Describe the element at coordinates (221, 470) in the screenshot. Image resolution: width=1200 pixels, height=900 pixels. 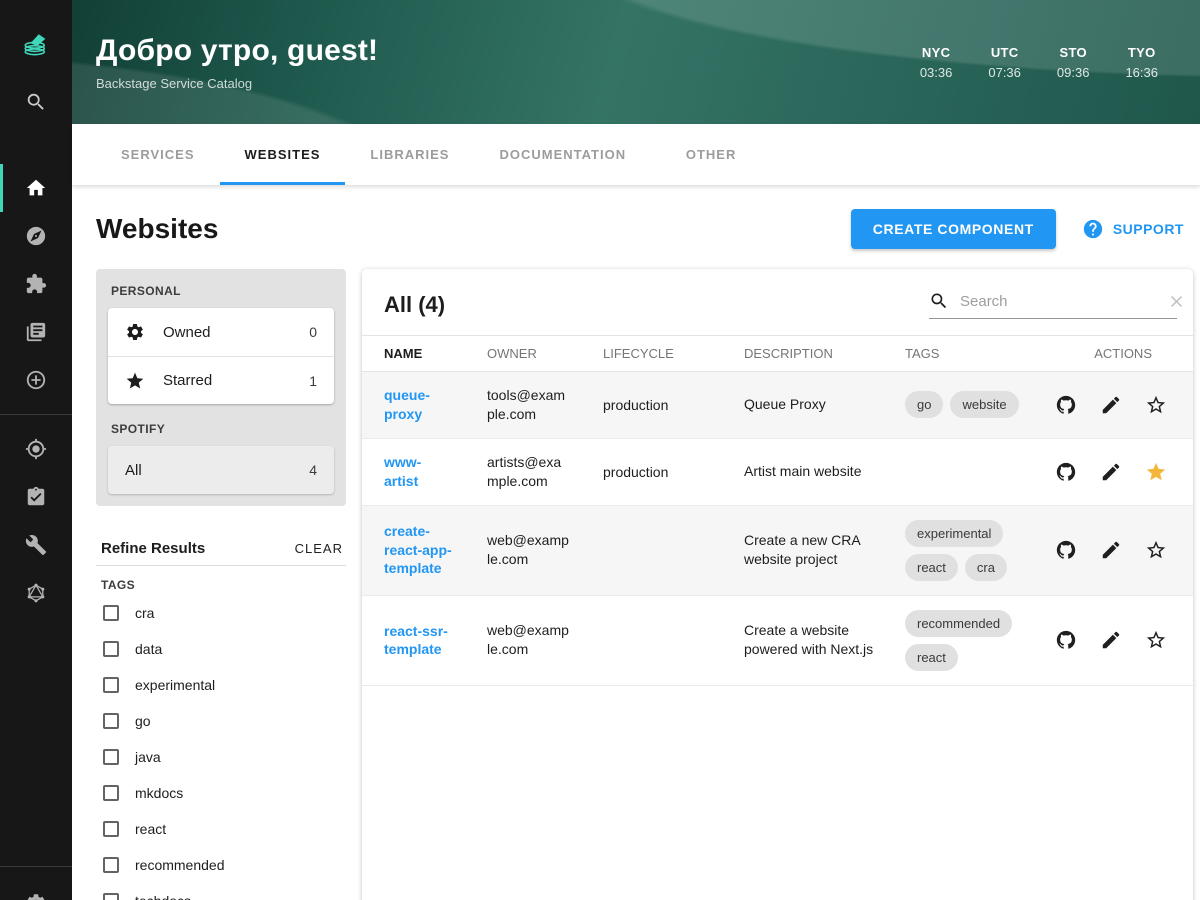
I see `filter-item-all: All 4` at that location.